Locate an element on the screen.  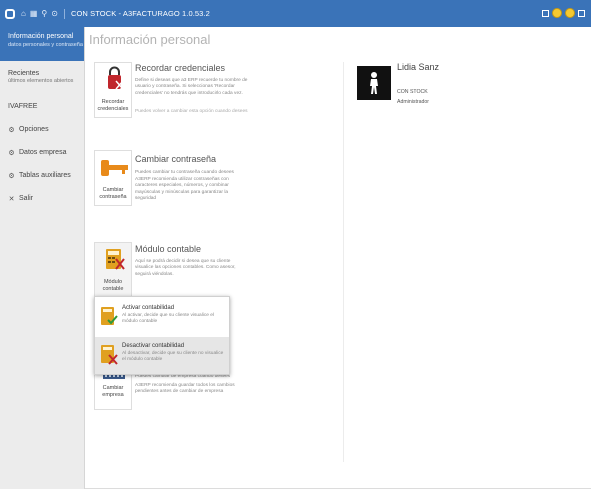
sidebar-item-sublabel: últimos elementos abiertos is located at coordinates (41, 81).